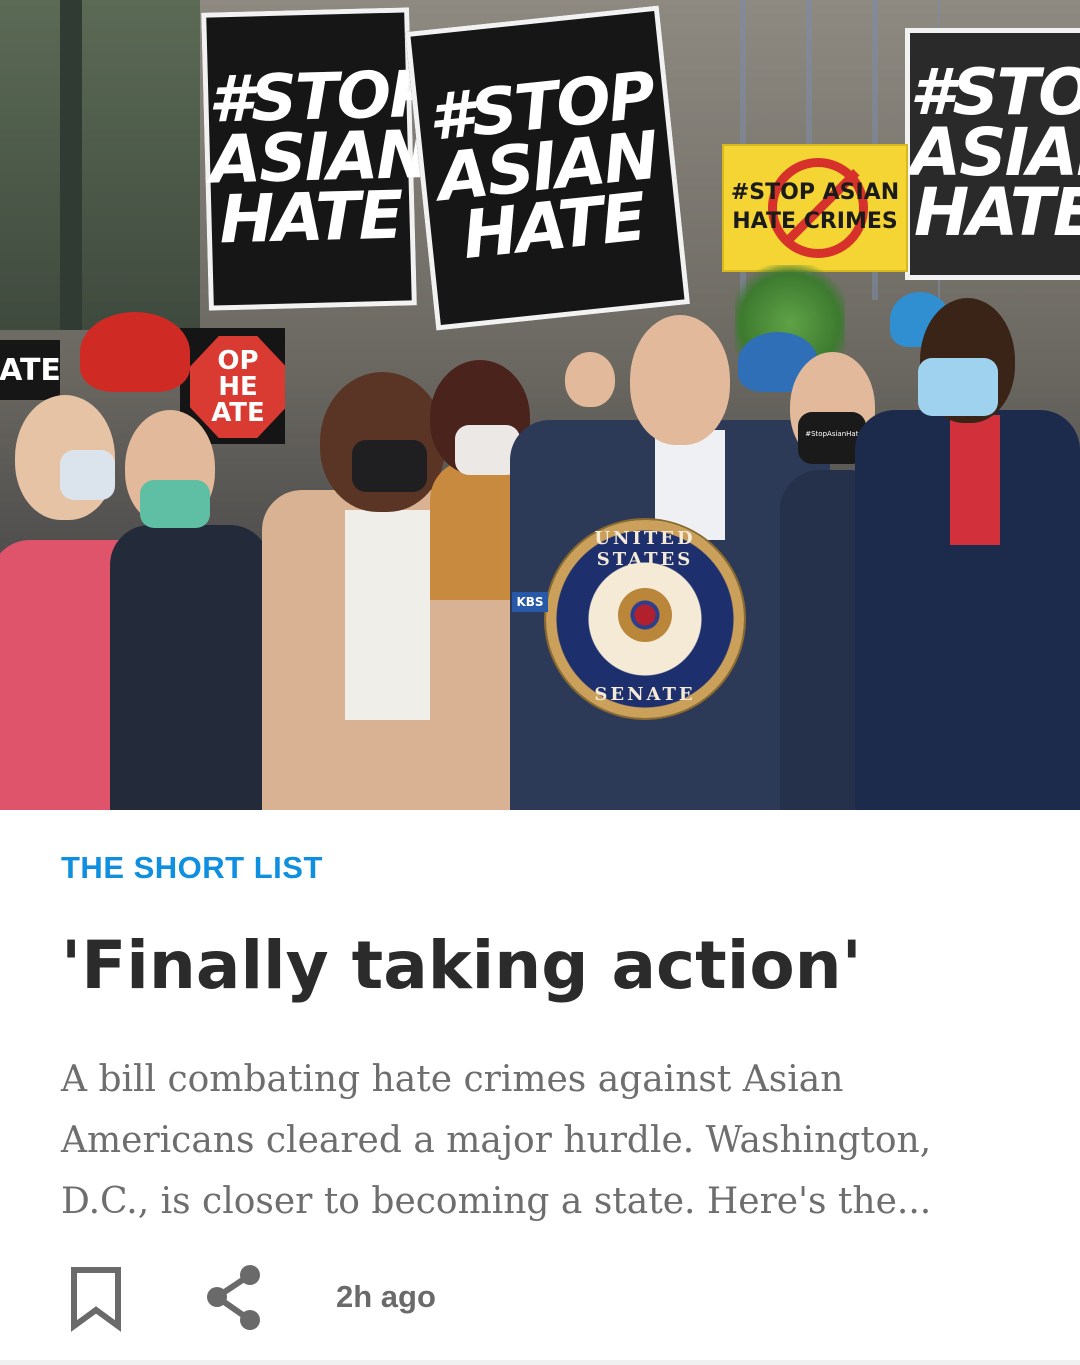 The height and width of the screenshot is (1365, 1080). I want to click on share-icon, so click(233, 1297).